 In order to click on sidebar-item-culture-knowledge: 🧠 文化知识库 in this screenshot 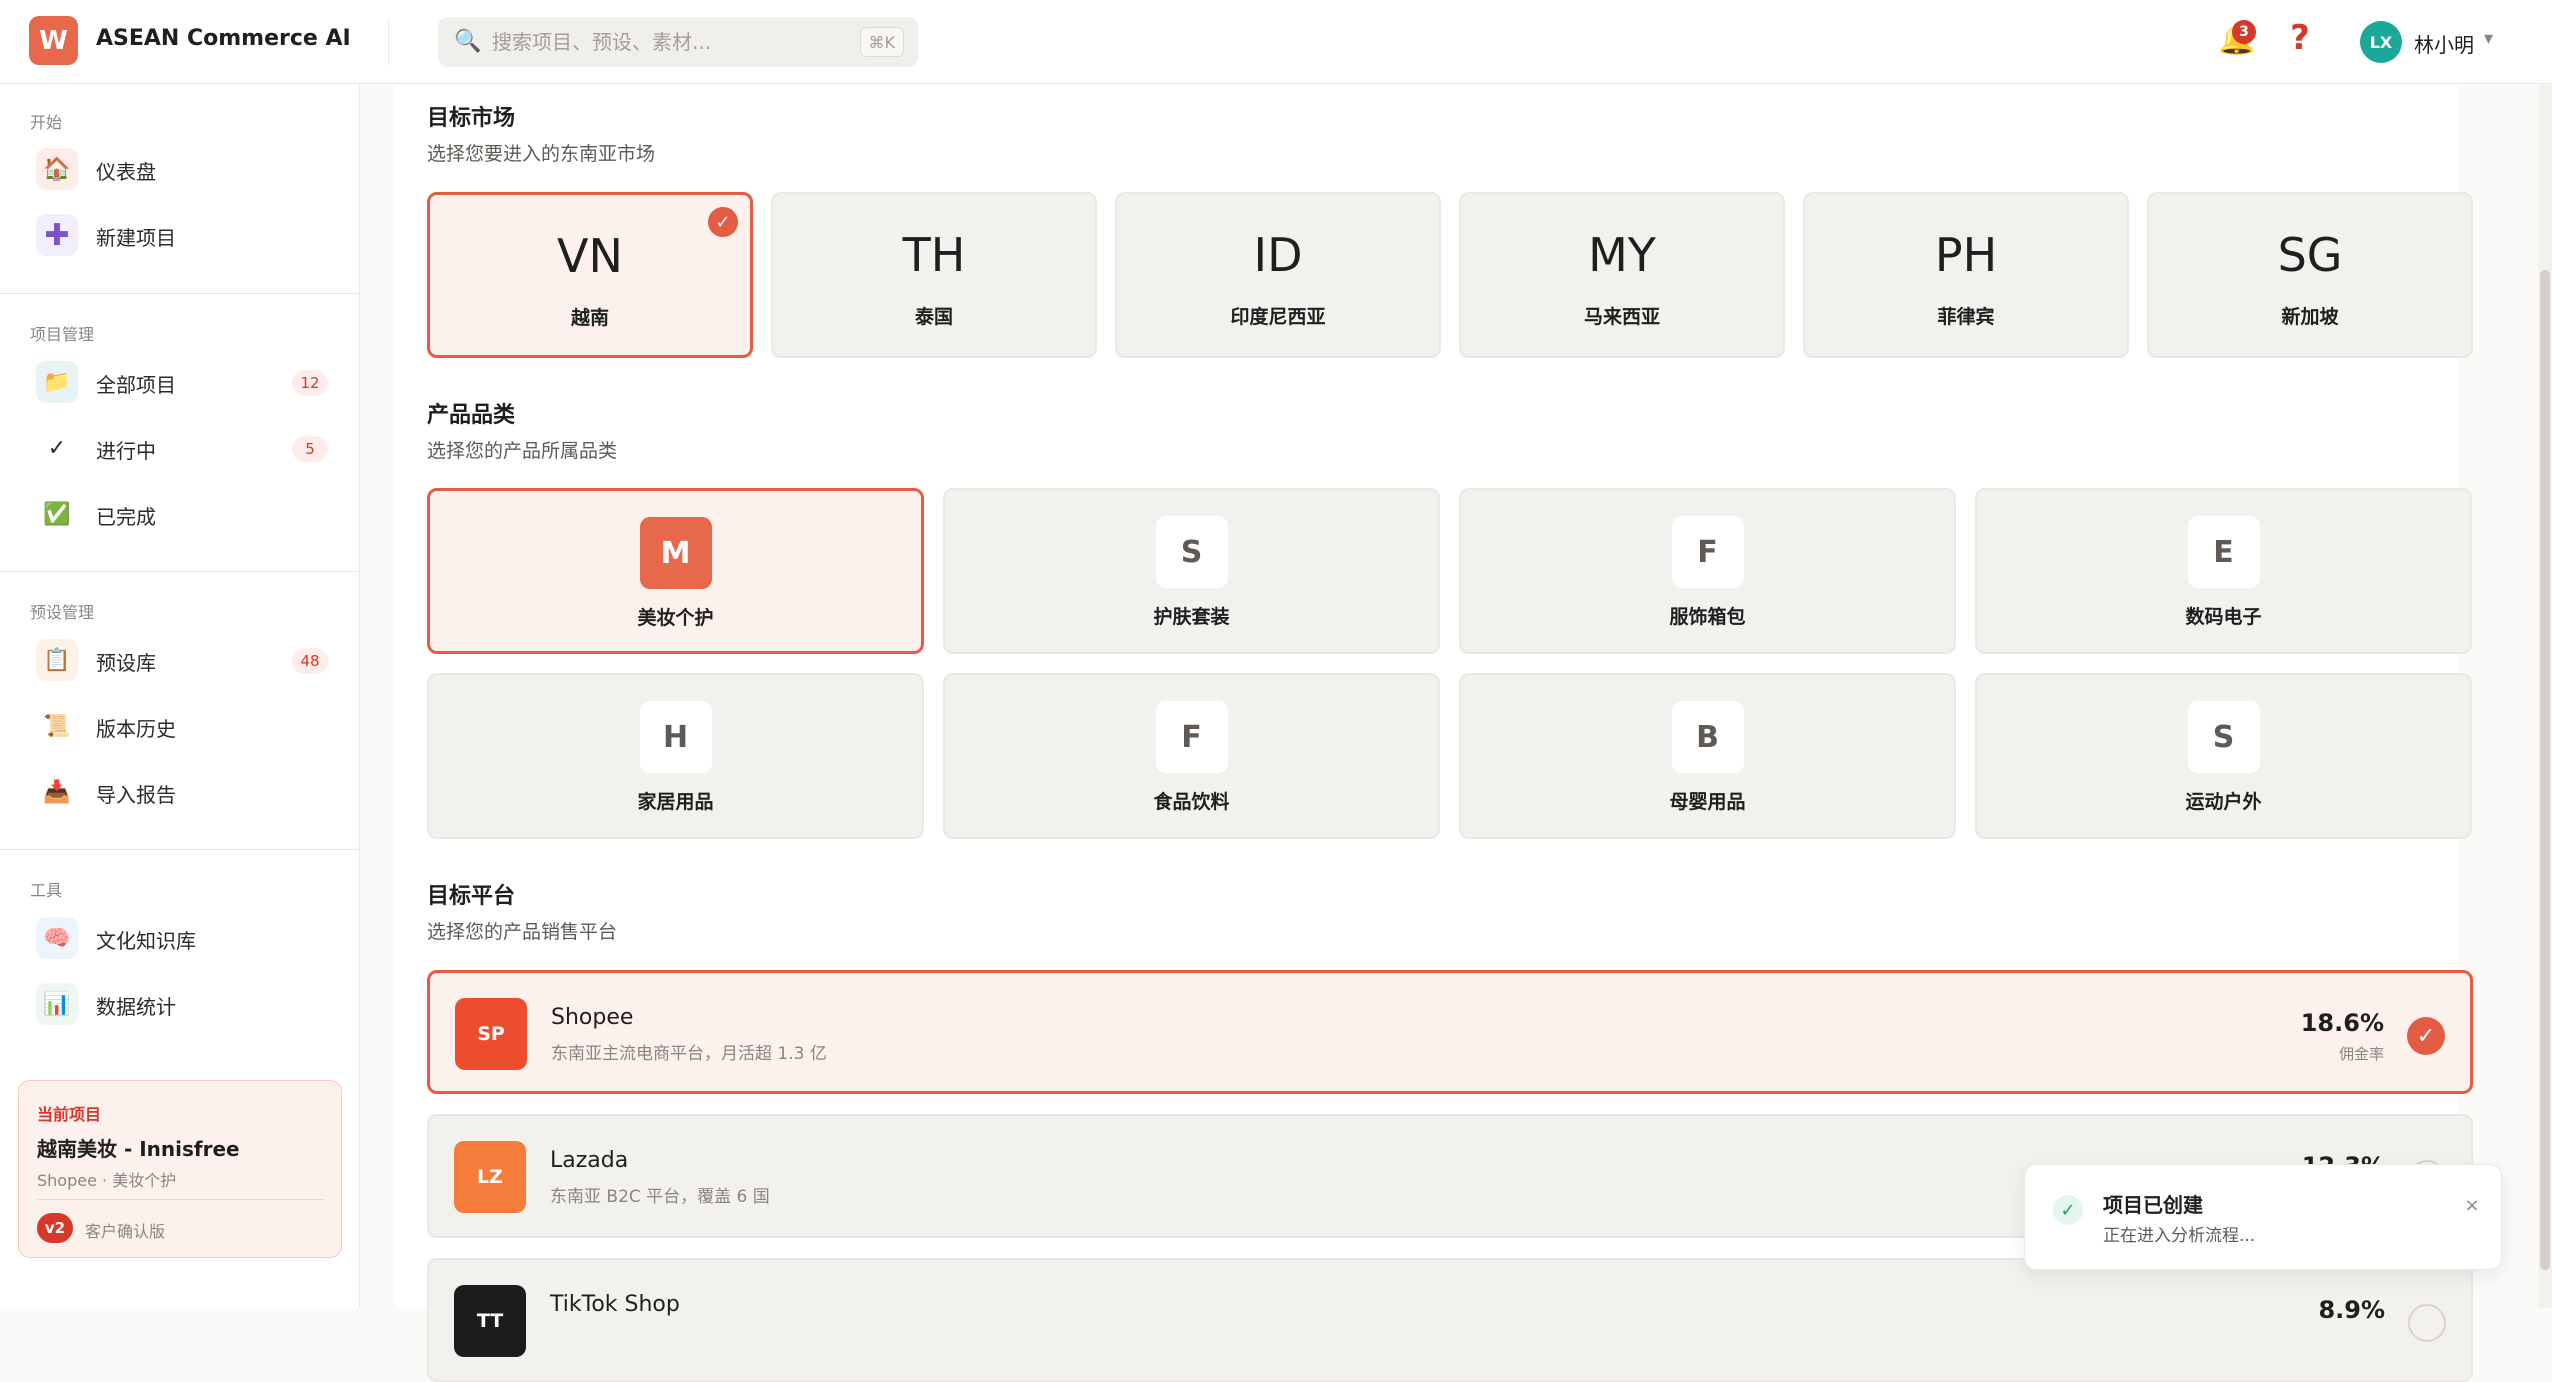, I will do `click(180, 938)`.